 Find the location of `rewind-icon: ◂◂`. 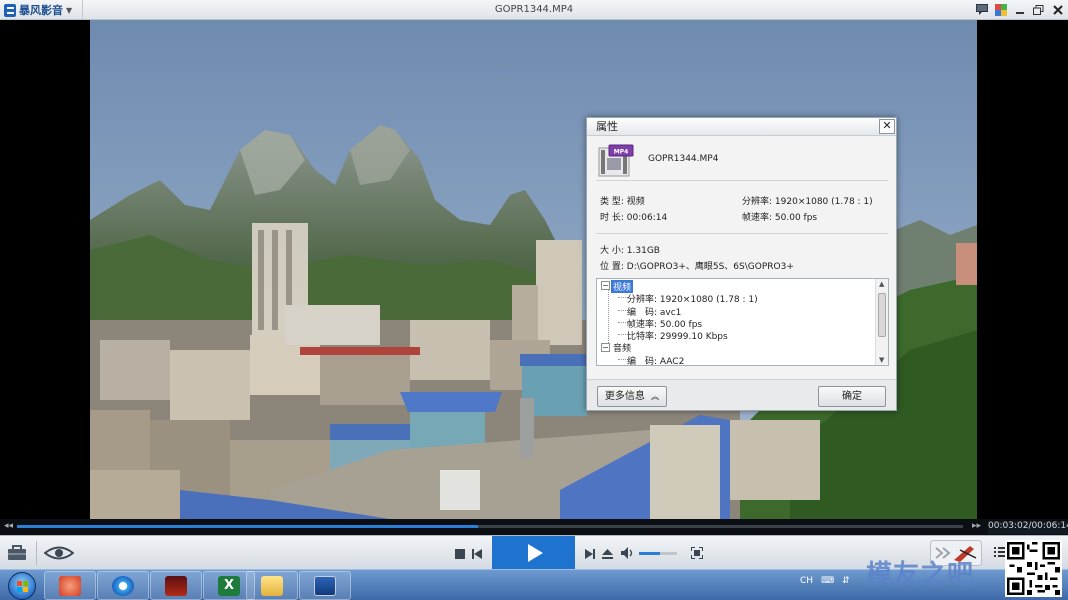

rewind-icon: ◂◂ is located at coordinates (8, 526).